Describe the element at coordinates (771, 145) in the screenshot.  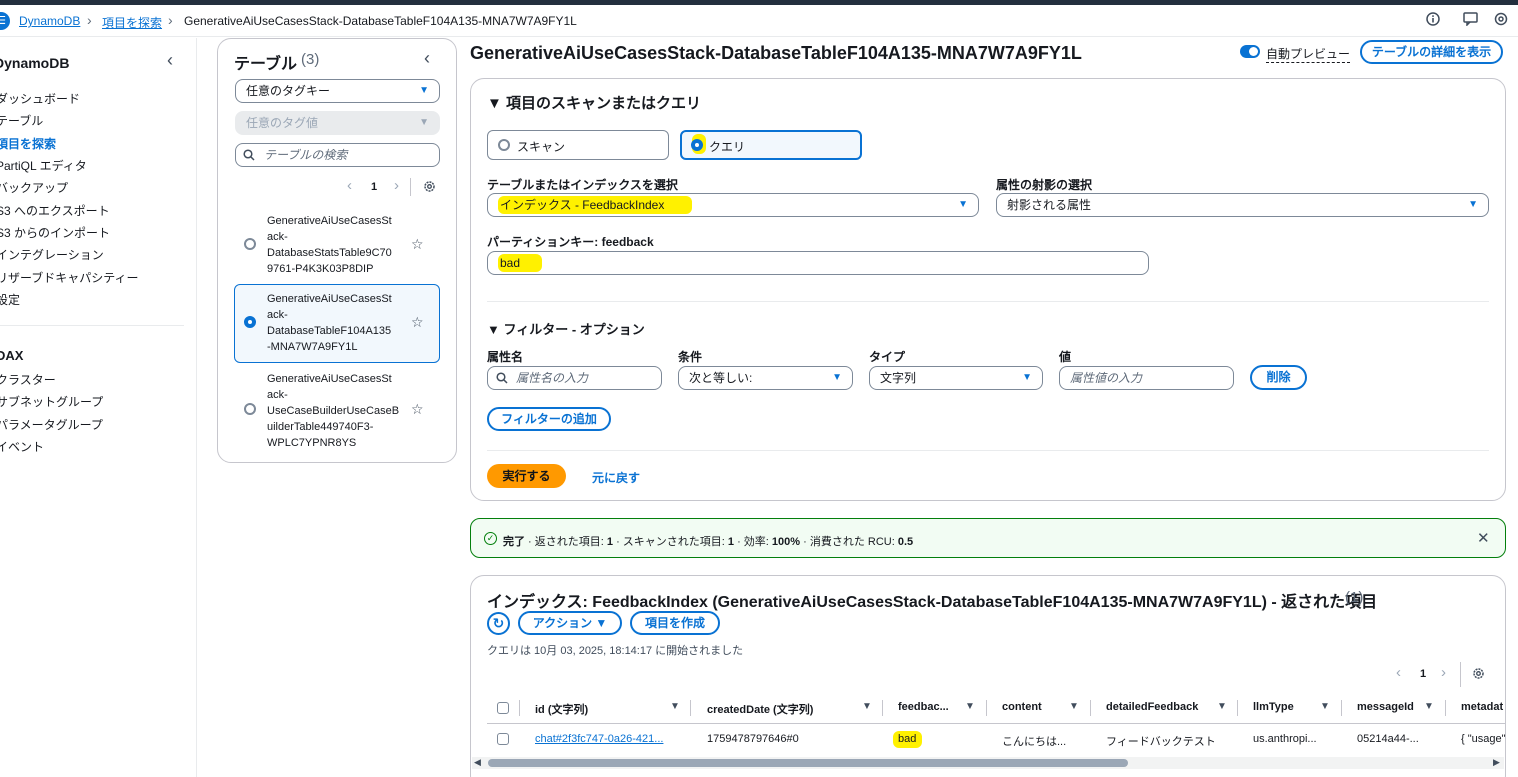
I see `query-option` at that location.